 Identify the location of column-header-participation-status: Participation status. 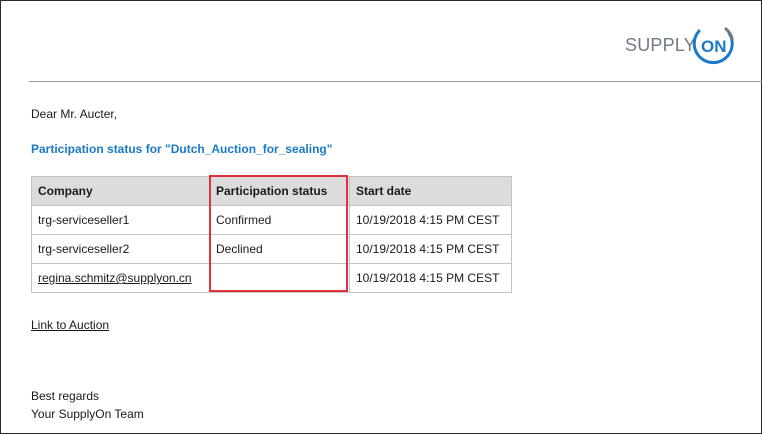
(279, 191).